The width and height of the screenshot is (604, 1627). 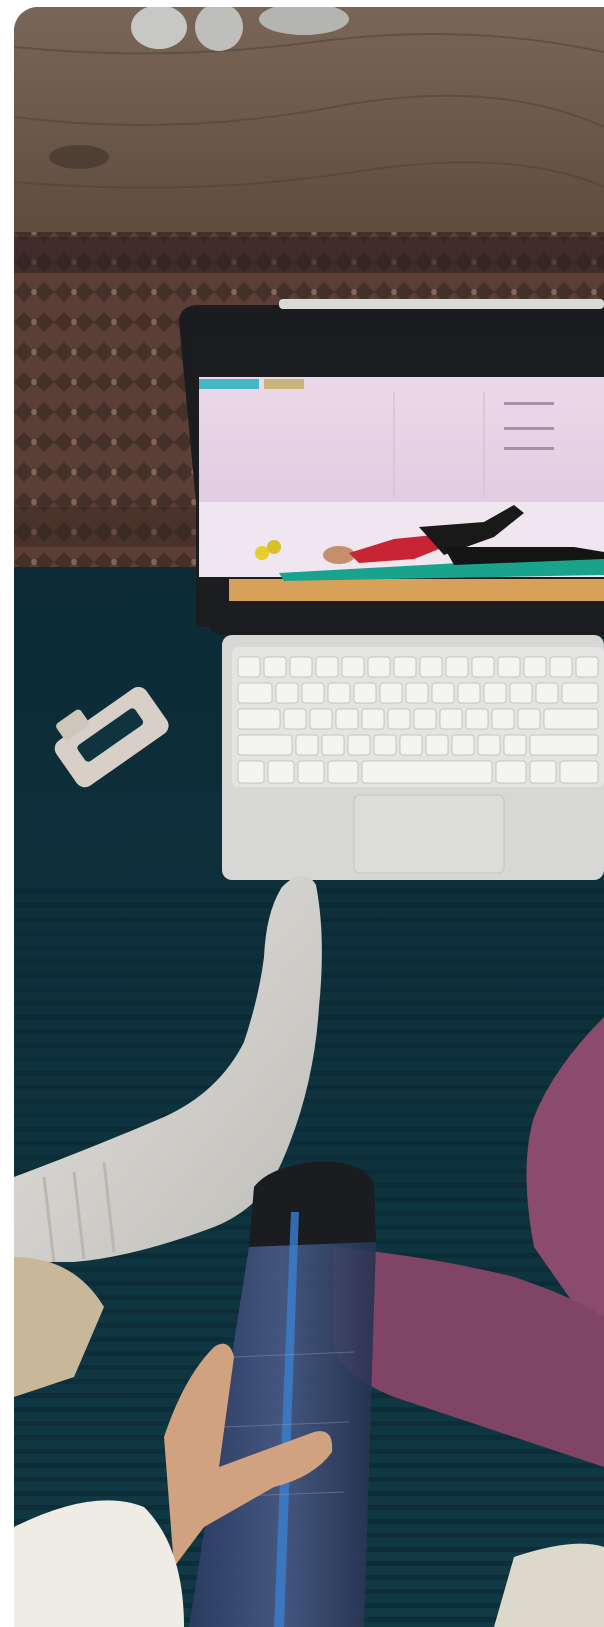 I want to click on tablet-keyboard, so click(x=413, y=757).